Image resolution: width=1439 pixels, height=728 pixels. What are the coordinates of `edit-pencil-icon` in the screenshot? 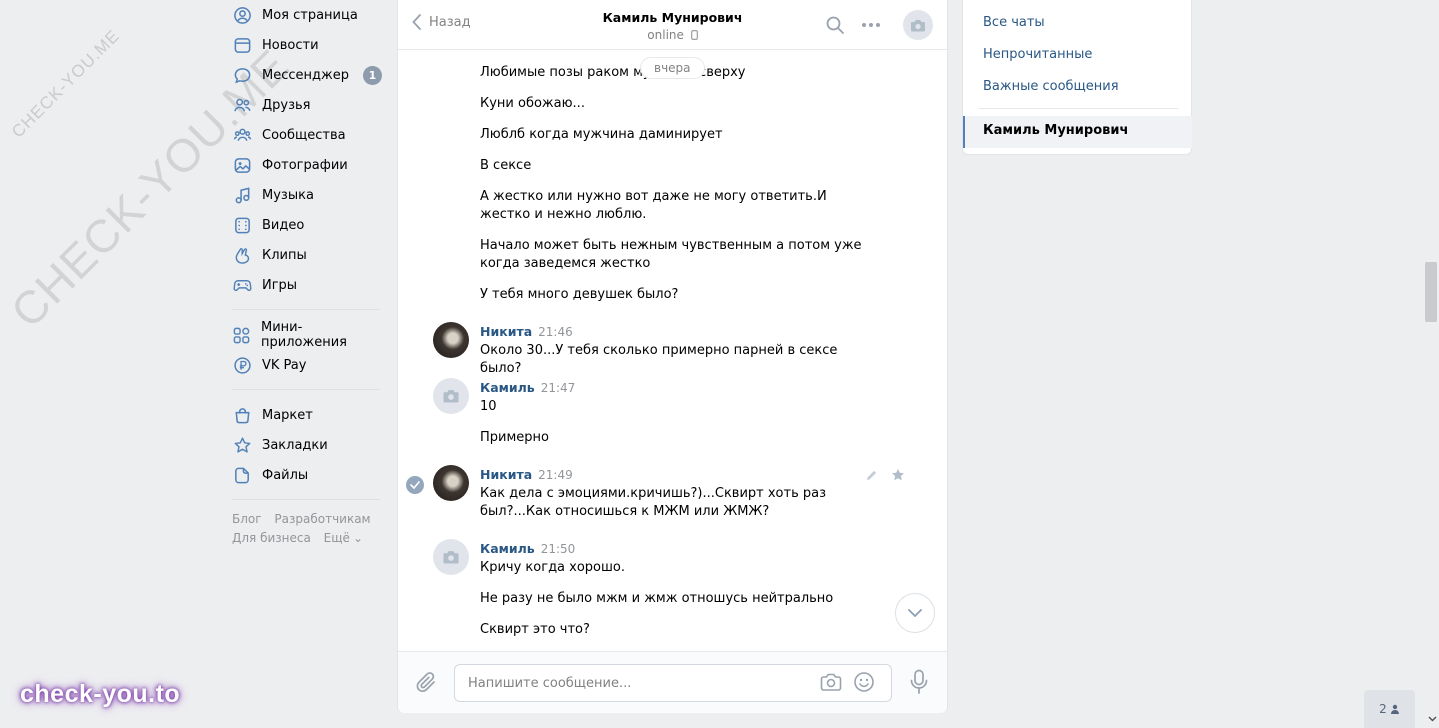 It's located at (871, 475).